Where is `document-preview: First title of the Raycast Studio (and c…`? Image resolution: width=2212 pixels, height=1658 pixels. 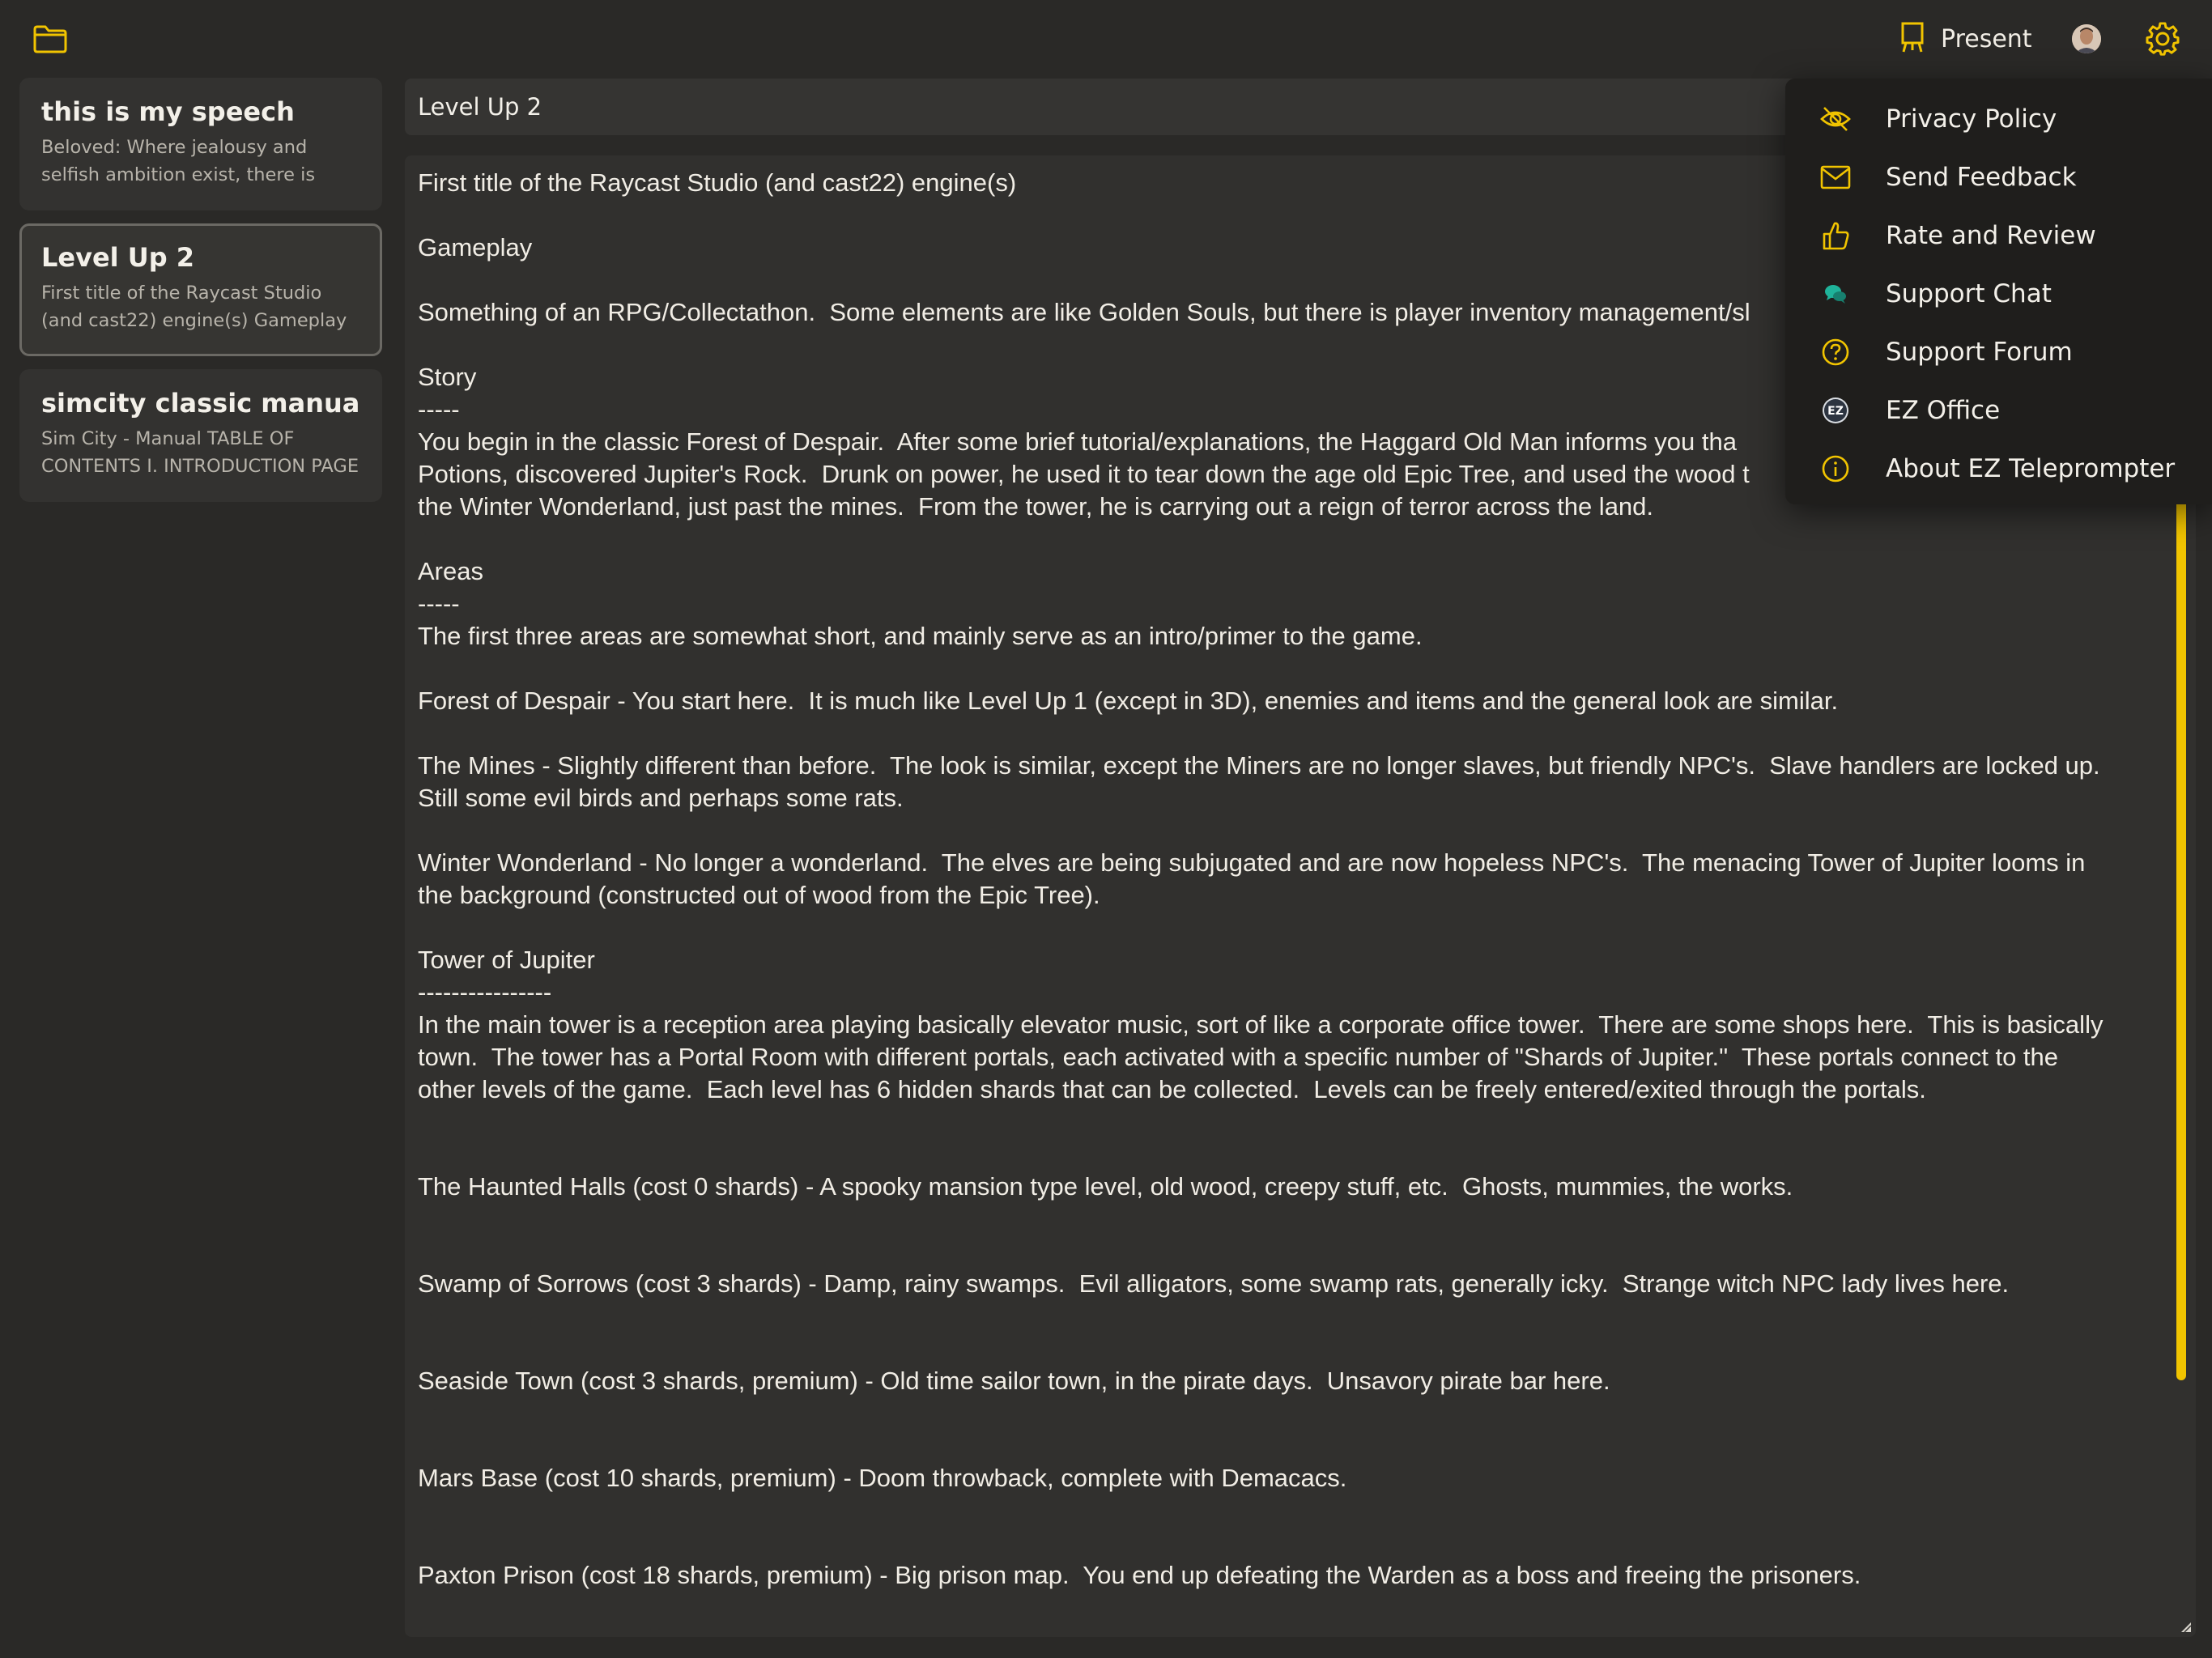
document-preview: First title of the Raycast Studio (and c… is located at coordinates (194, 307).